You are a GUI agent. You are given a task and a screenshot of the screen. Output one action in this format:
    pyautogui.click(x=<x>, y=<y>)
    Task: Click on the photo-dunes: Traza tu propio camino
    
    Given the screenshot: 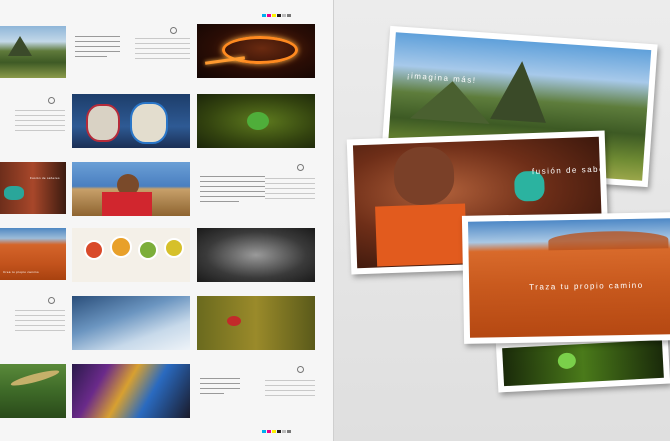 What is the action you would take?
    pyautogui.click(x=569, y=278)
    